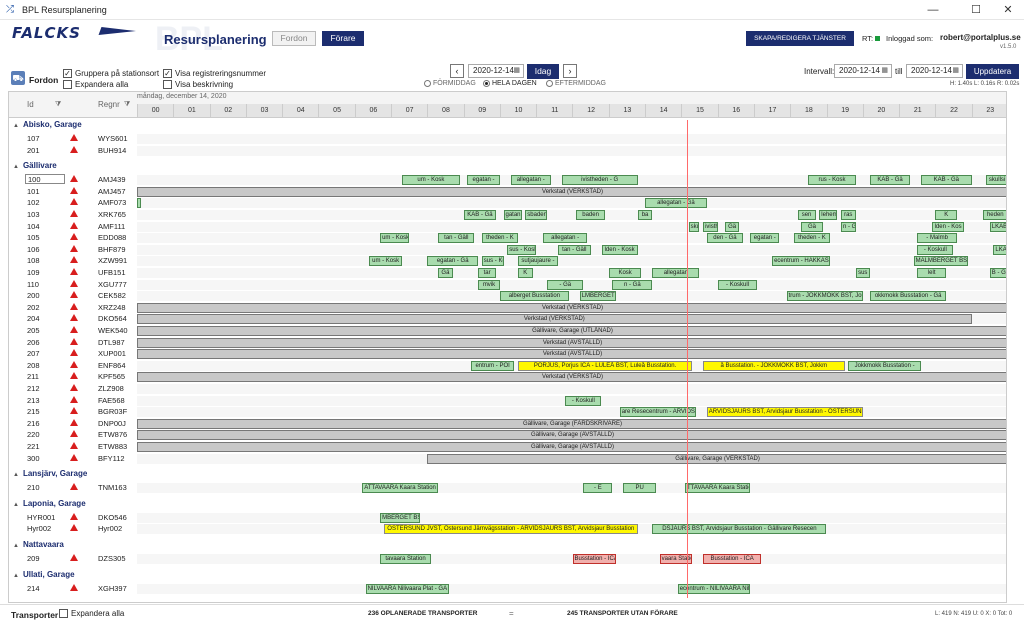  Describe the element at coordinates (33, 458) in the screenshot. I see `vehicle-id: 300` at that location.